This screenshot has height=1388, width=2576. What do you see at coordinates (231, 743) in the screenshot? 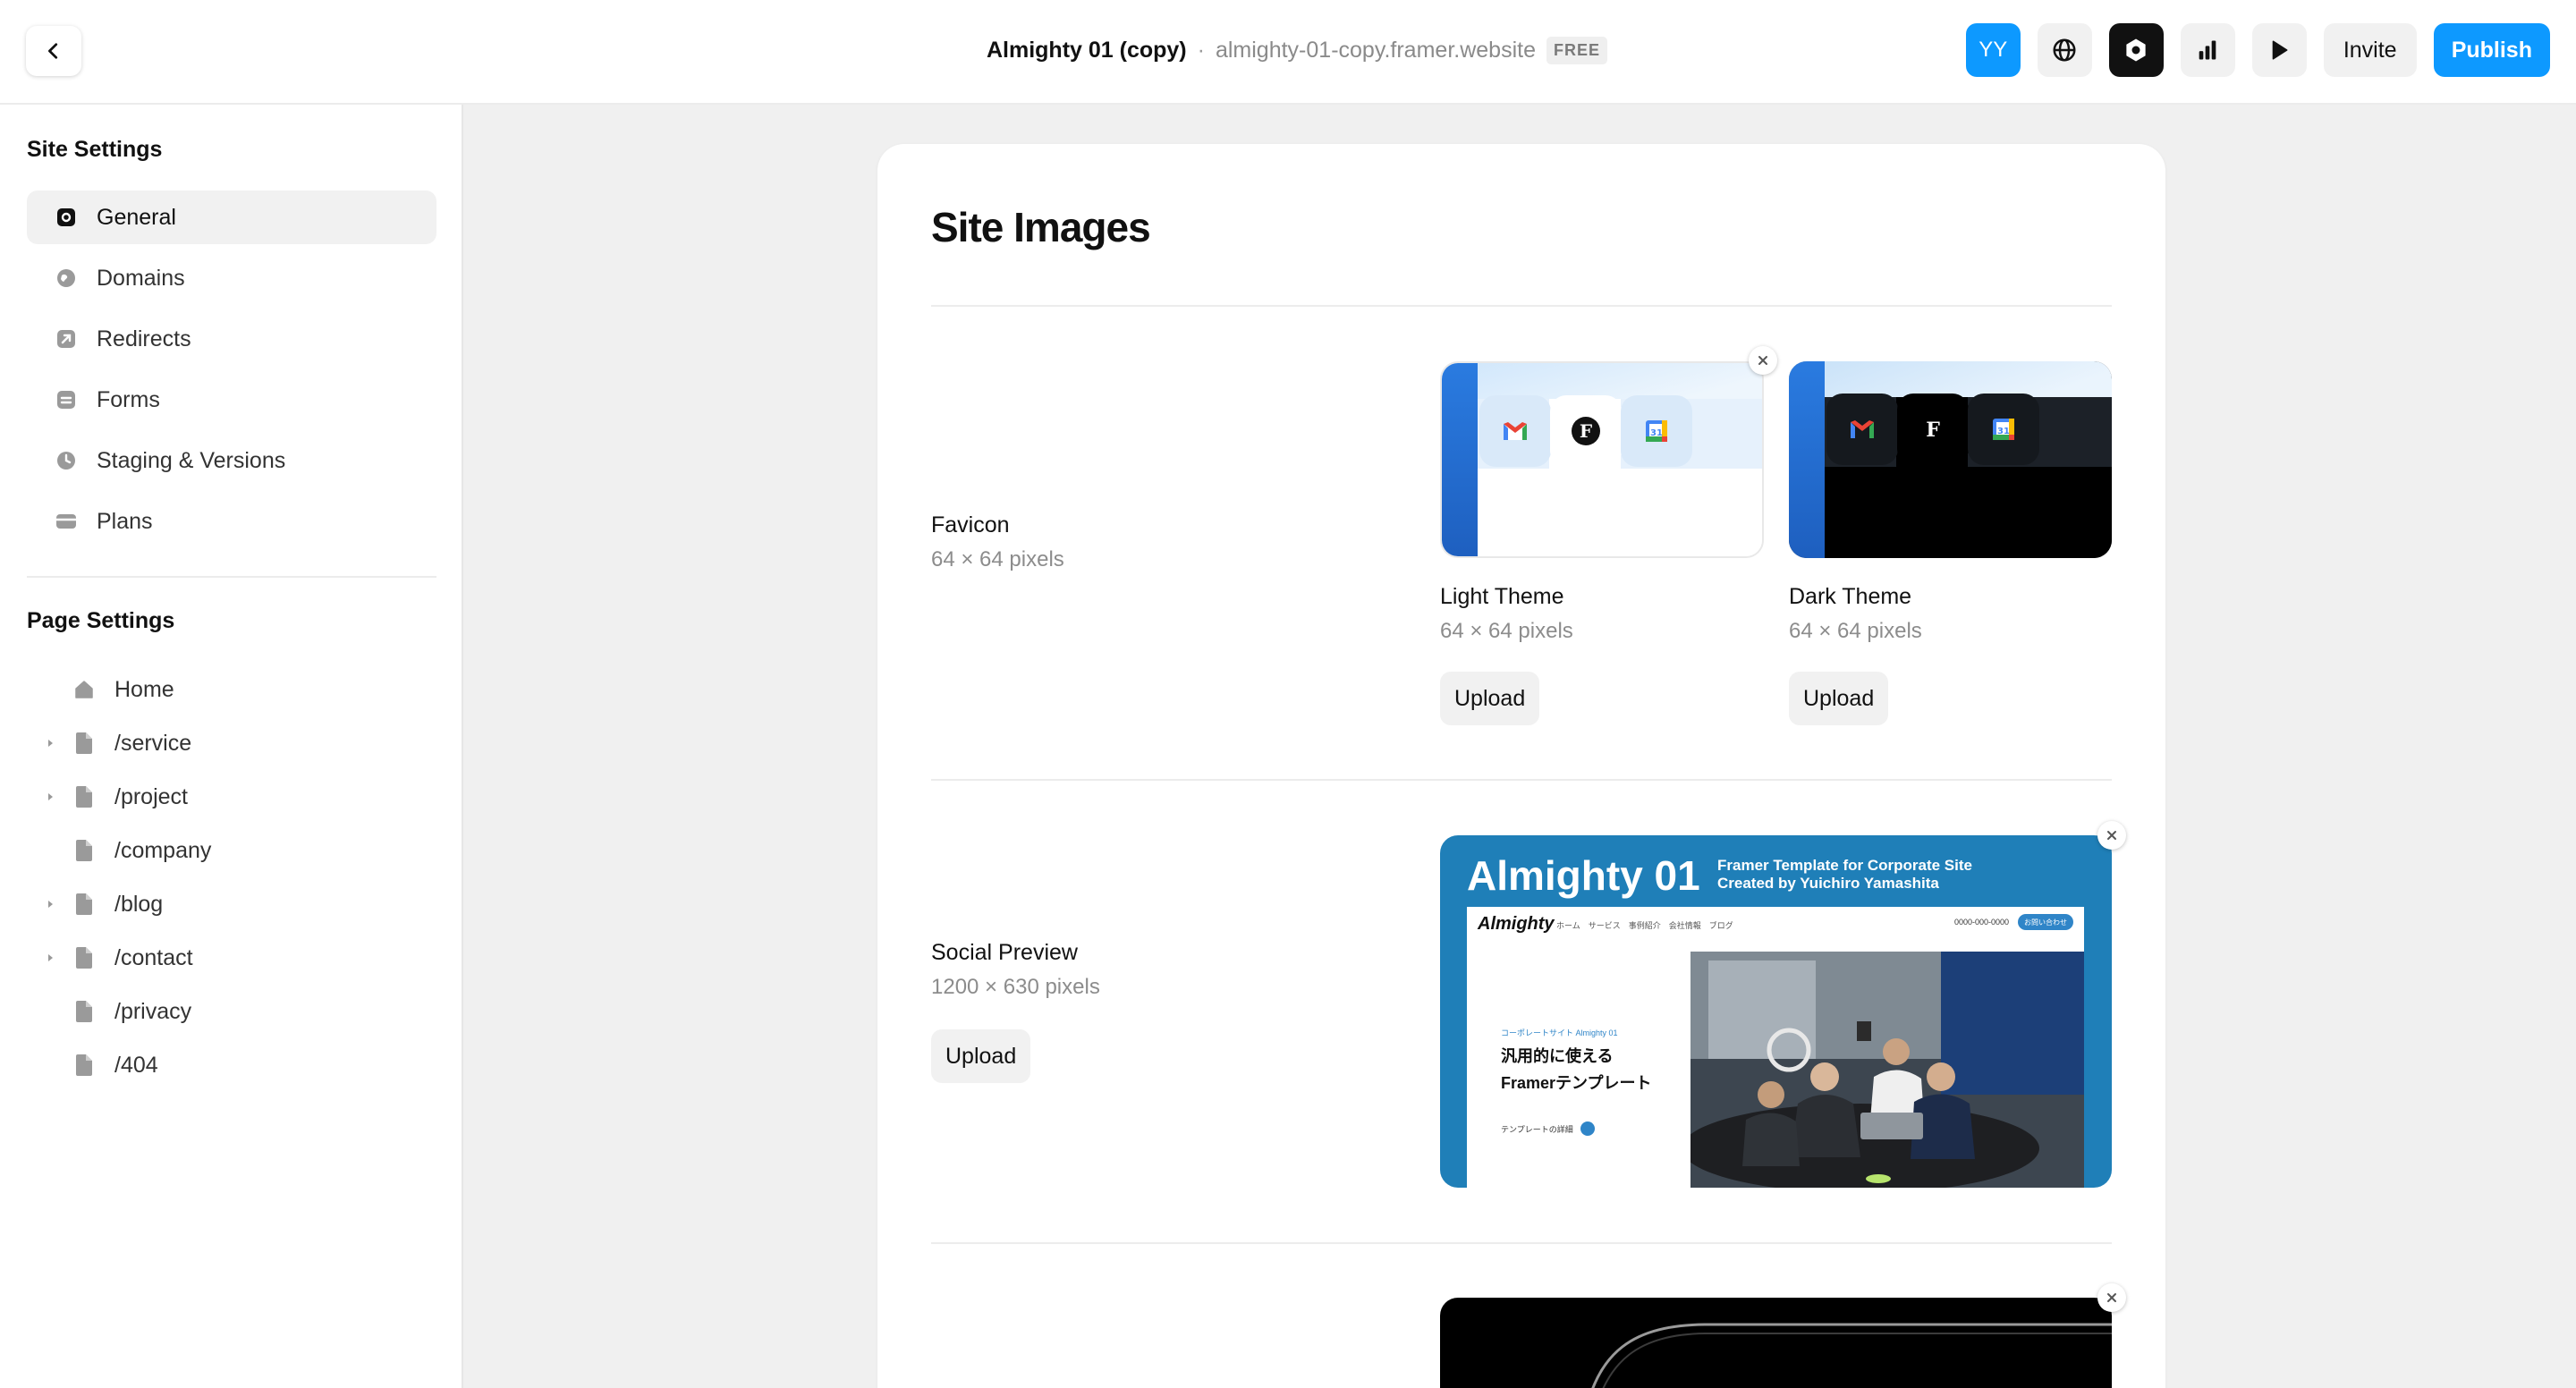
I see `page-item-service: /service` at bounding box center [231, 743].